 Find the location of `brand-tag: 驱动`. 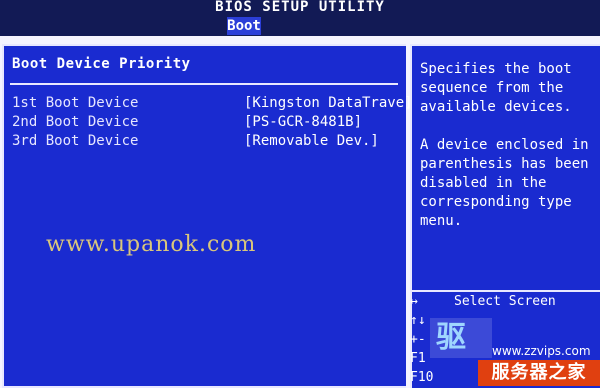

brand-tag: 驱动 is located at coordinates (461, 338).